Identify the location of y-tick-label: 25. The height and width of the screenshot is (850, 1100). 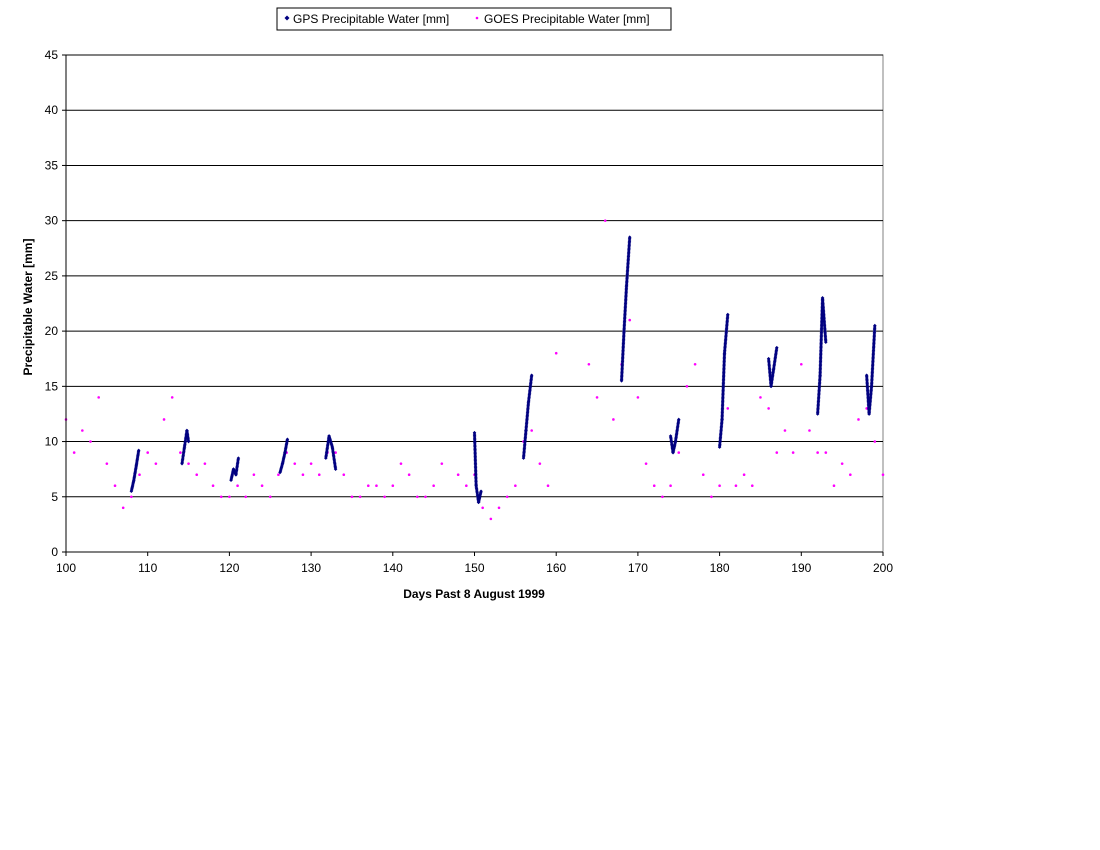
(52, 276).